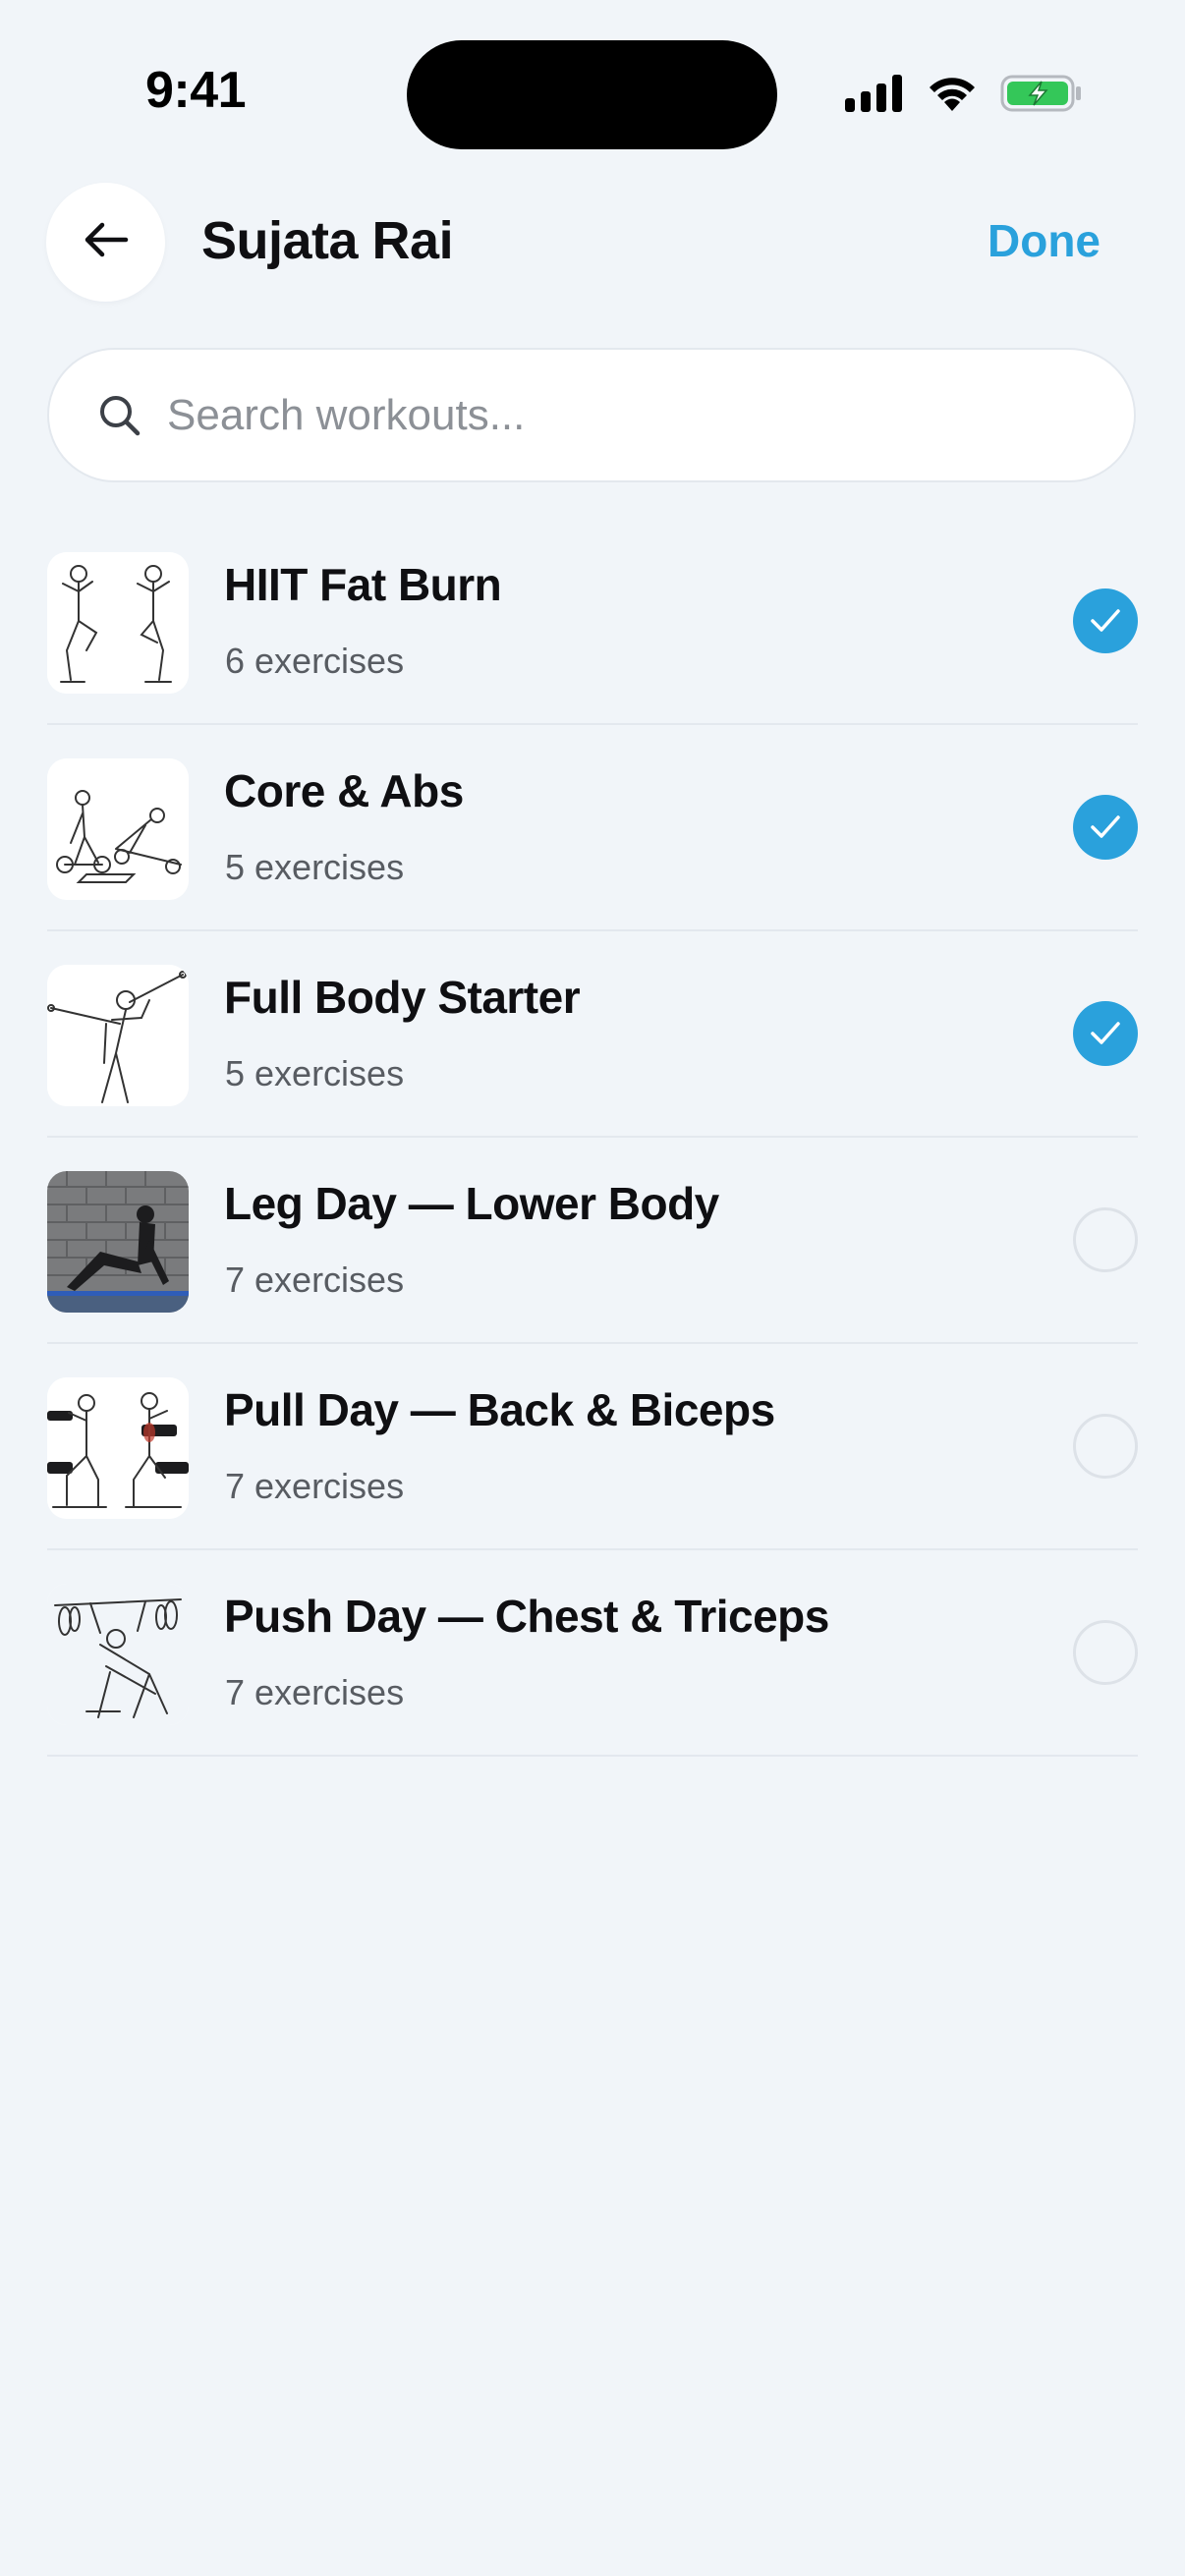  I want to click on battery-charging-icon, so click(1041, 96).